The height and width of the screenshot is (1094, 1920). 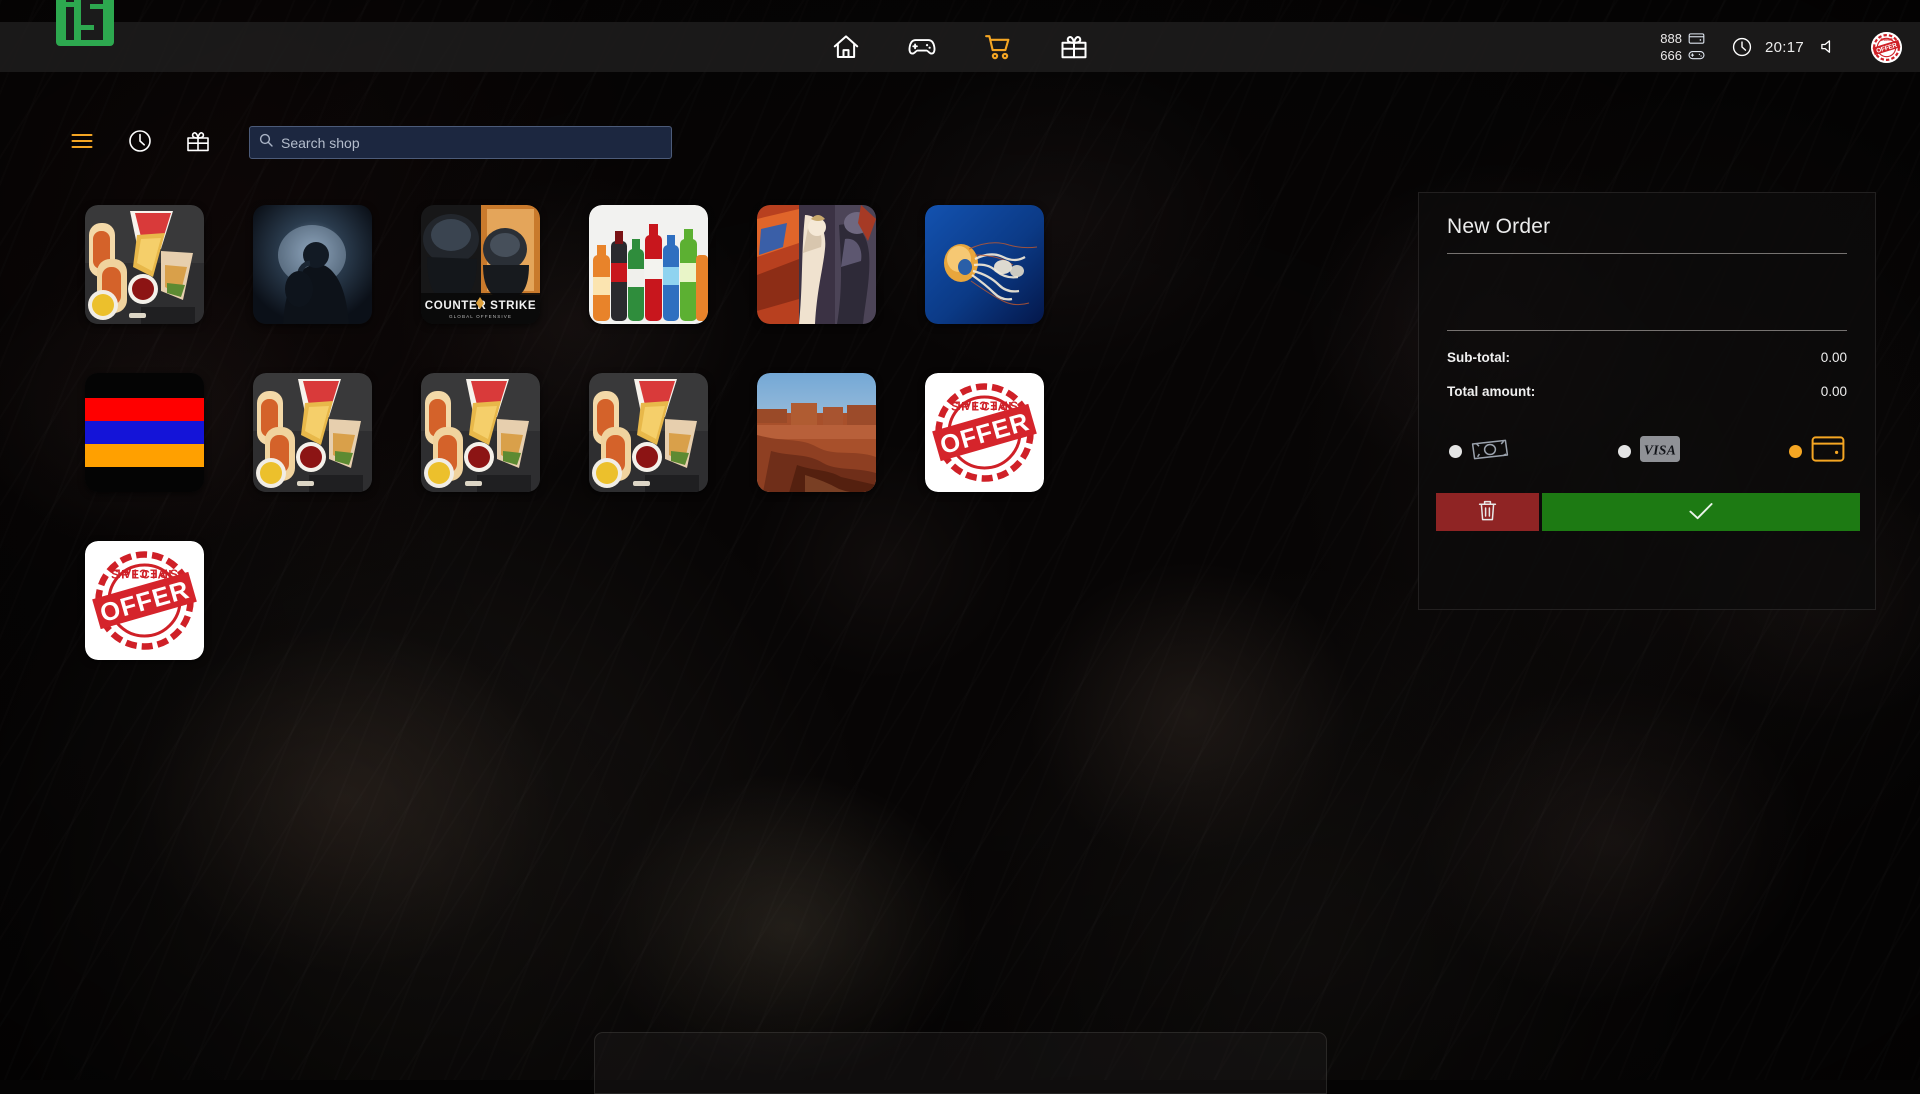 What do you see at coordinates (1671, 38) in the screenshot?
I see `balance-value: 888` at bounding box center [1671, 38].